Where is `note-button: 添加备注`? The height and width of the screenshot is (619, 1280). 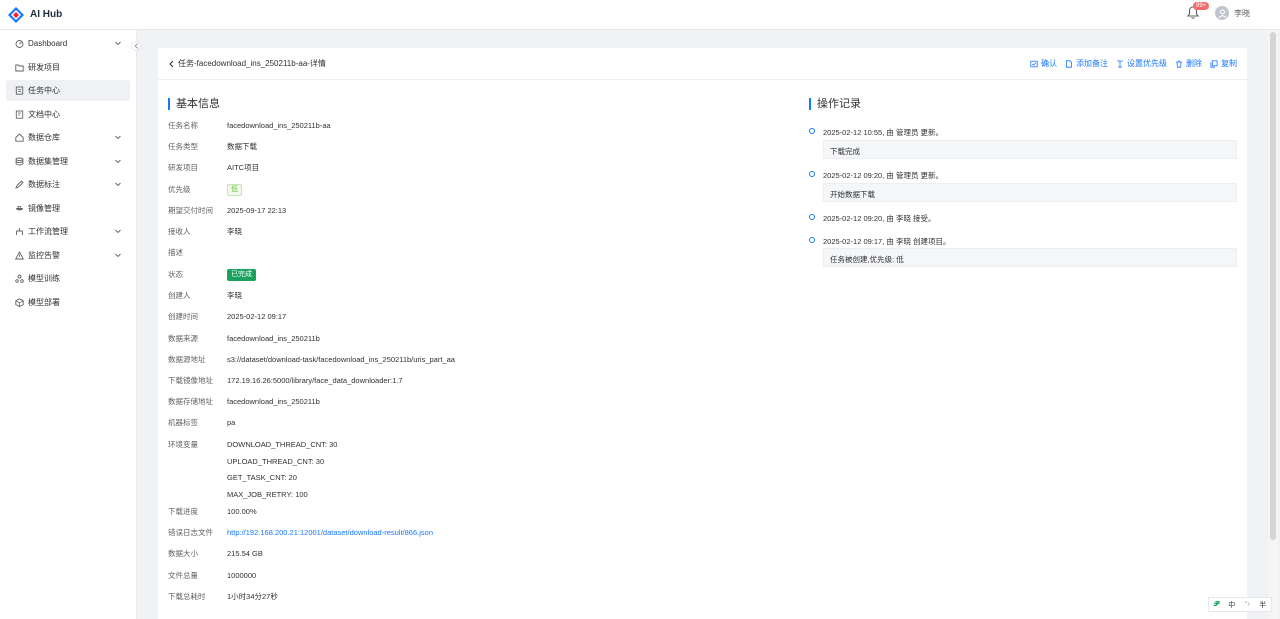
note-button: 添加备注 is located at coordinates (1086, 63).